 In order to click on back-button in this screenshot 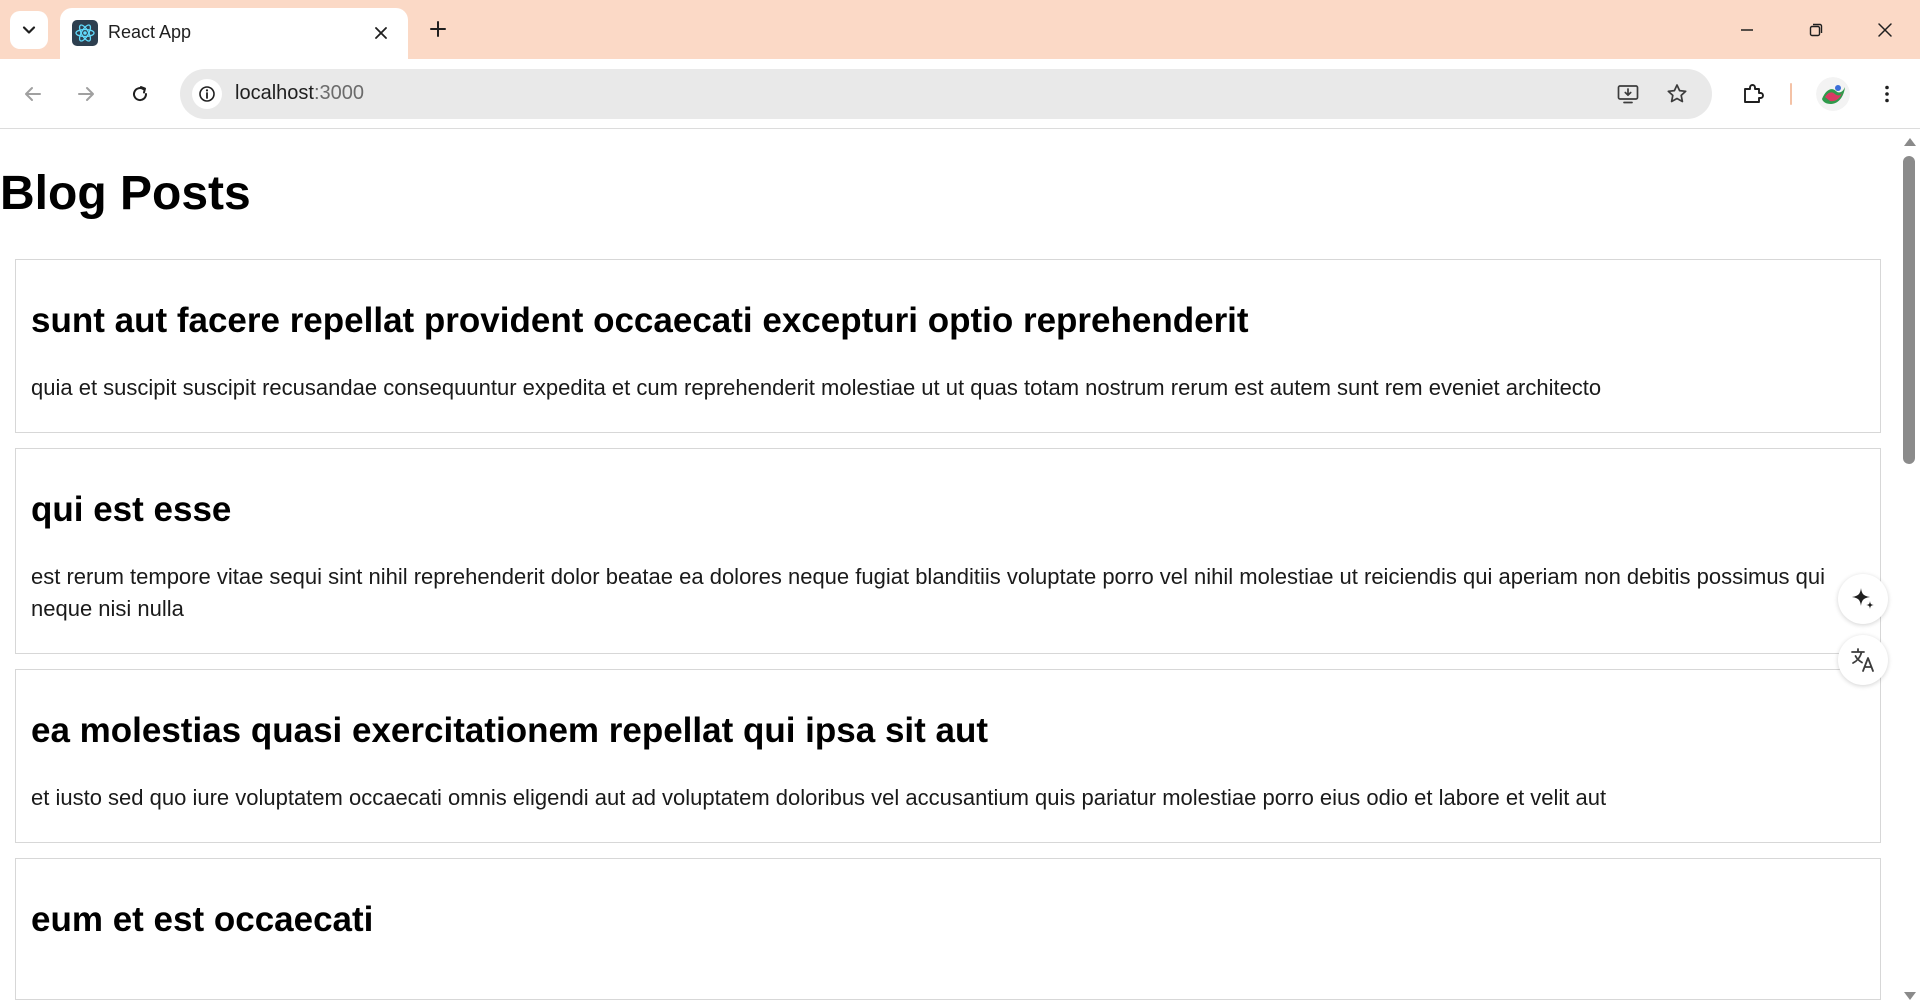, I will do `click(33, 94)`.